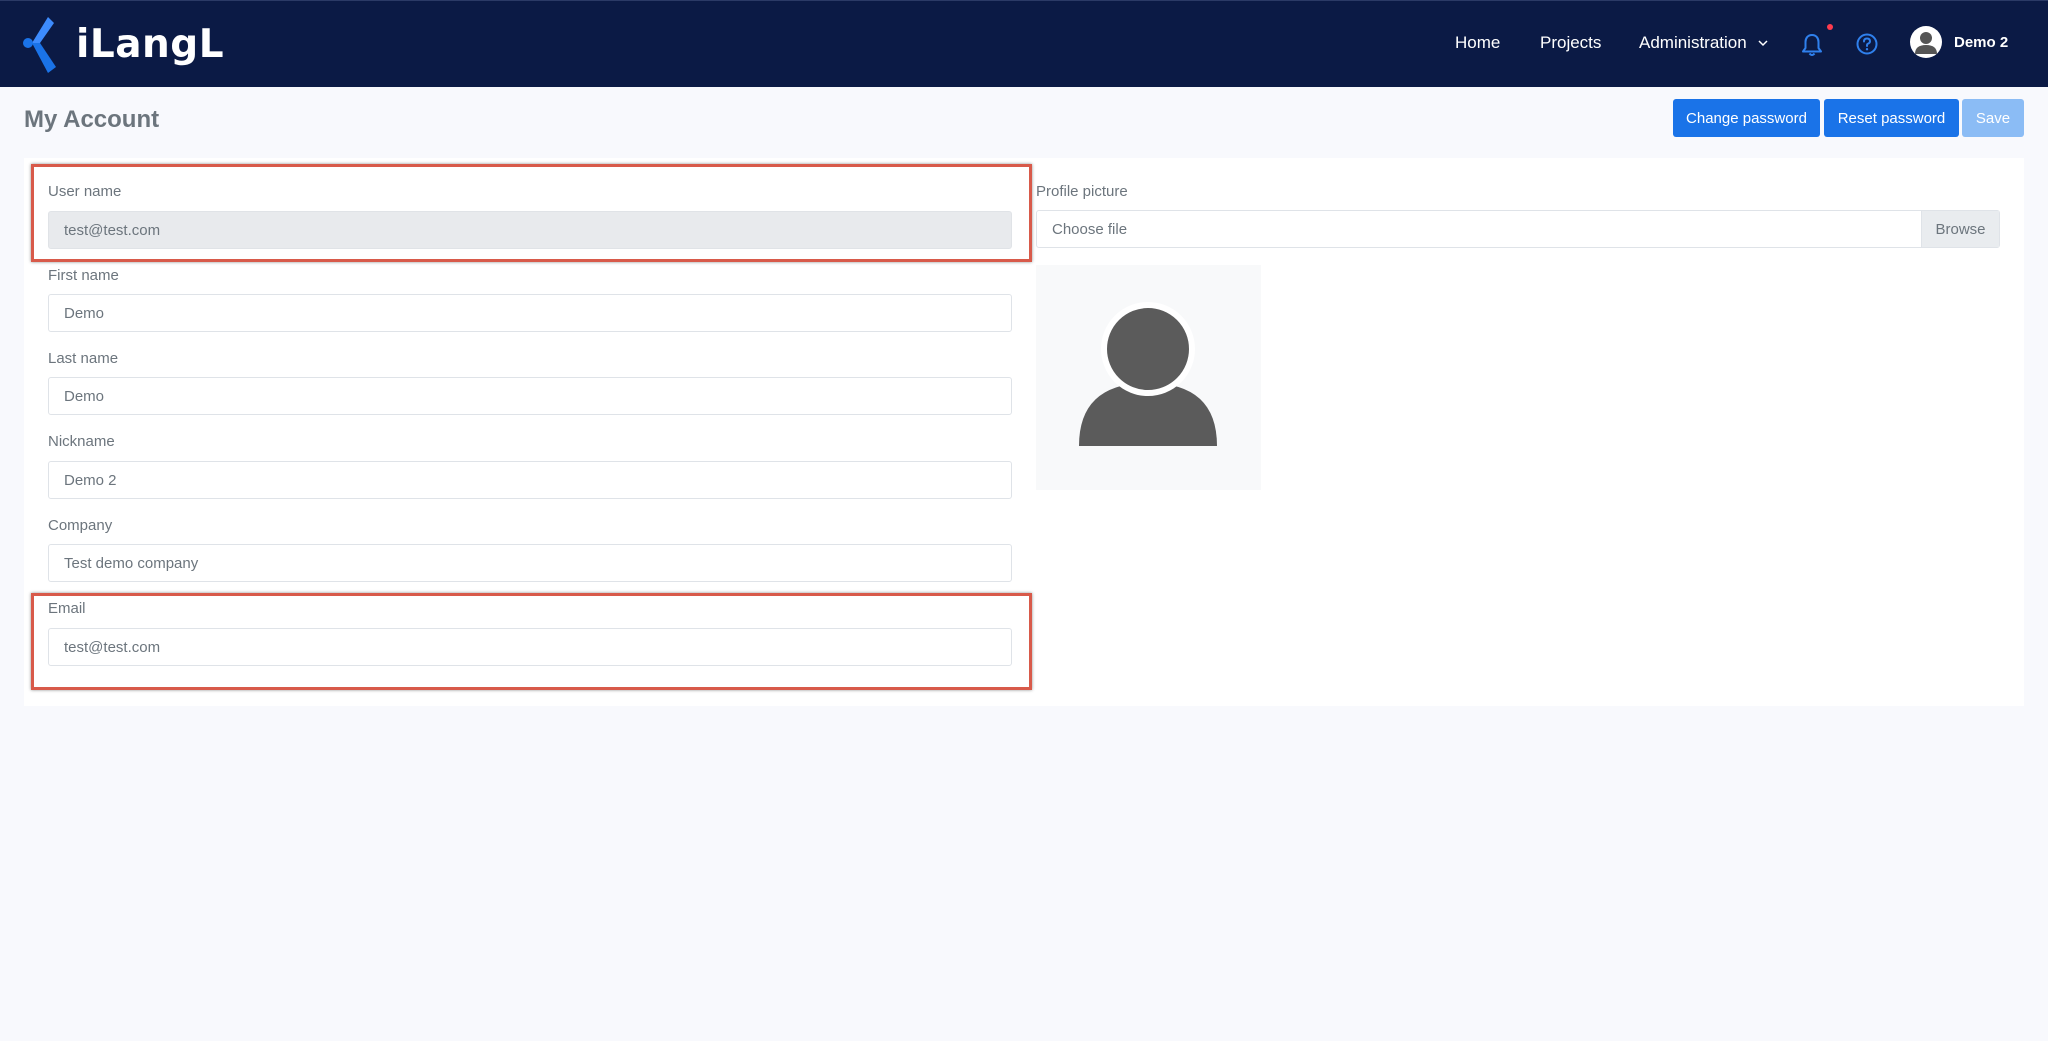 This screenshot has height=1041, width=2048. I want to click on help-icon, so click(1867, 44).